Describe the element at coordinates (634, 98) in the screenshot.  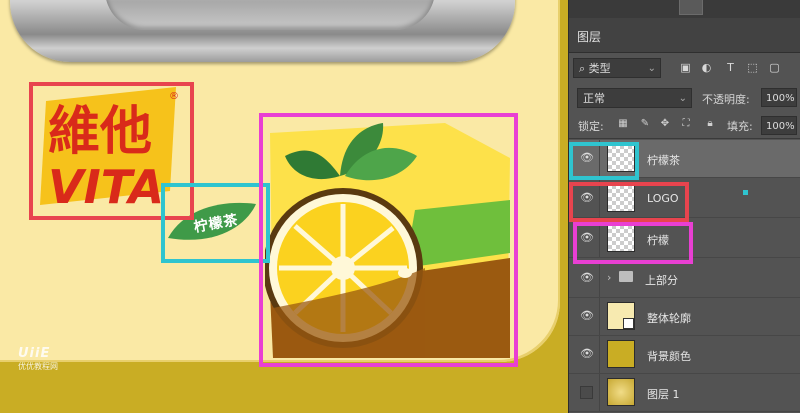
I see `blend-mode-select: 正常 ⌄` at that location.